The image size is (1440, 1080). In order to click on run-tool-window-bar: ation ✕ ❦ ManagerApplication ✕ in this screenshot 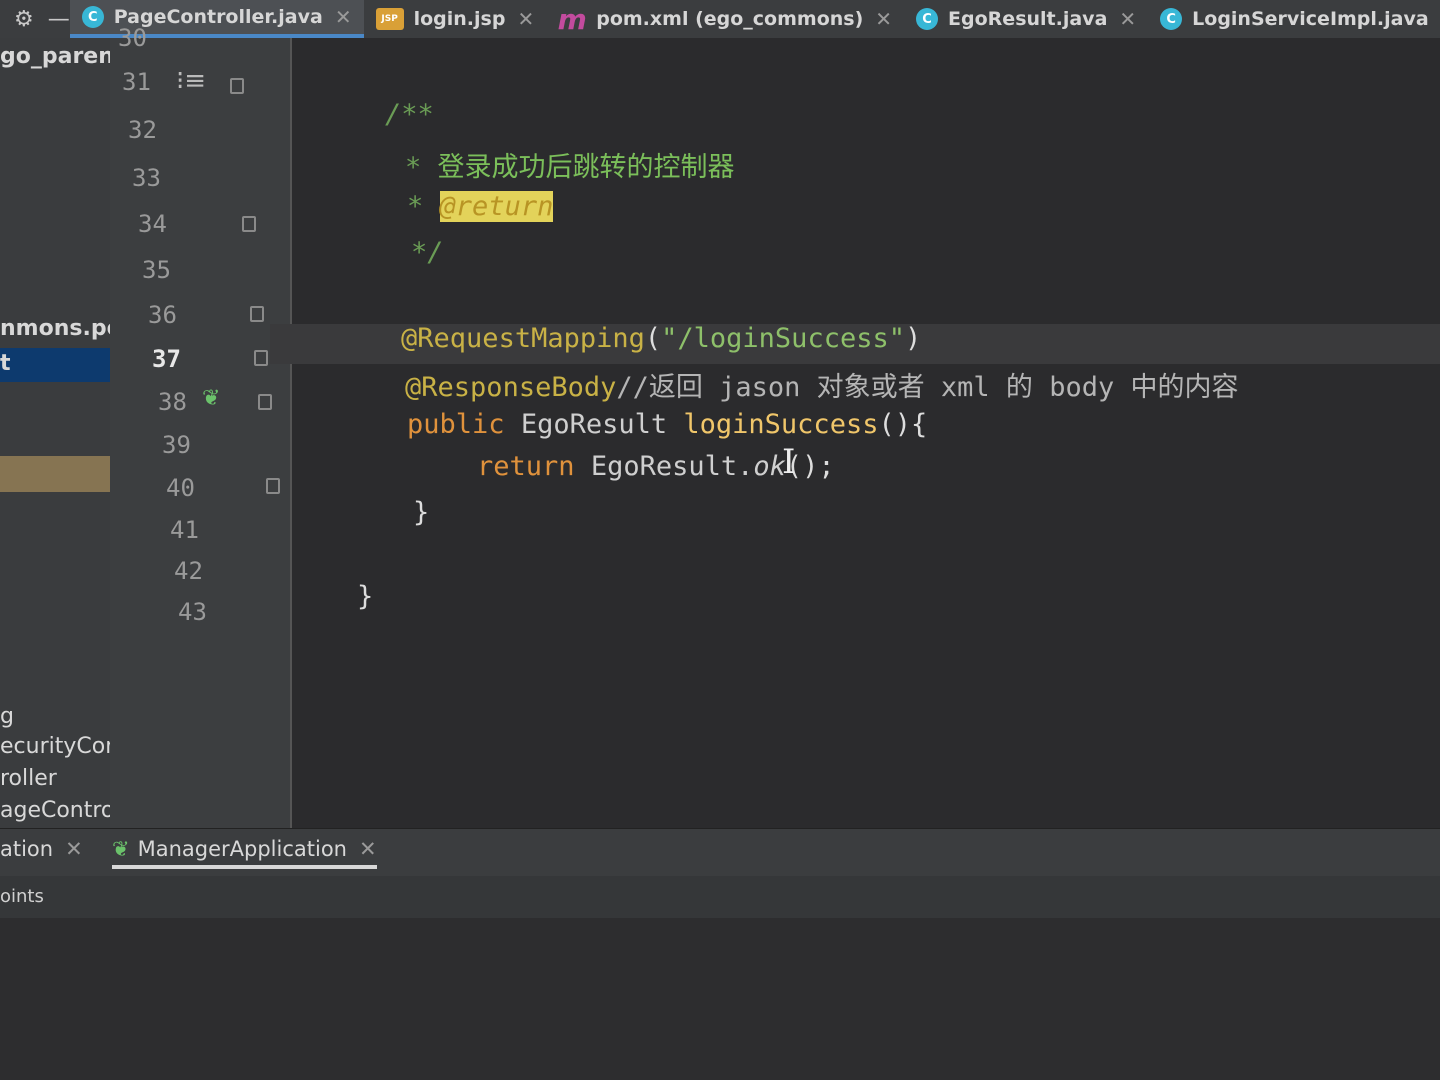, I will do `click(720, 852)`.